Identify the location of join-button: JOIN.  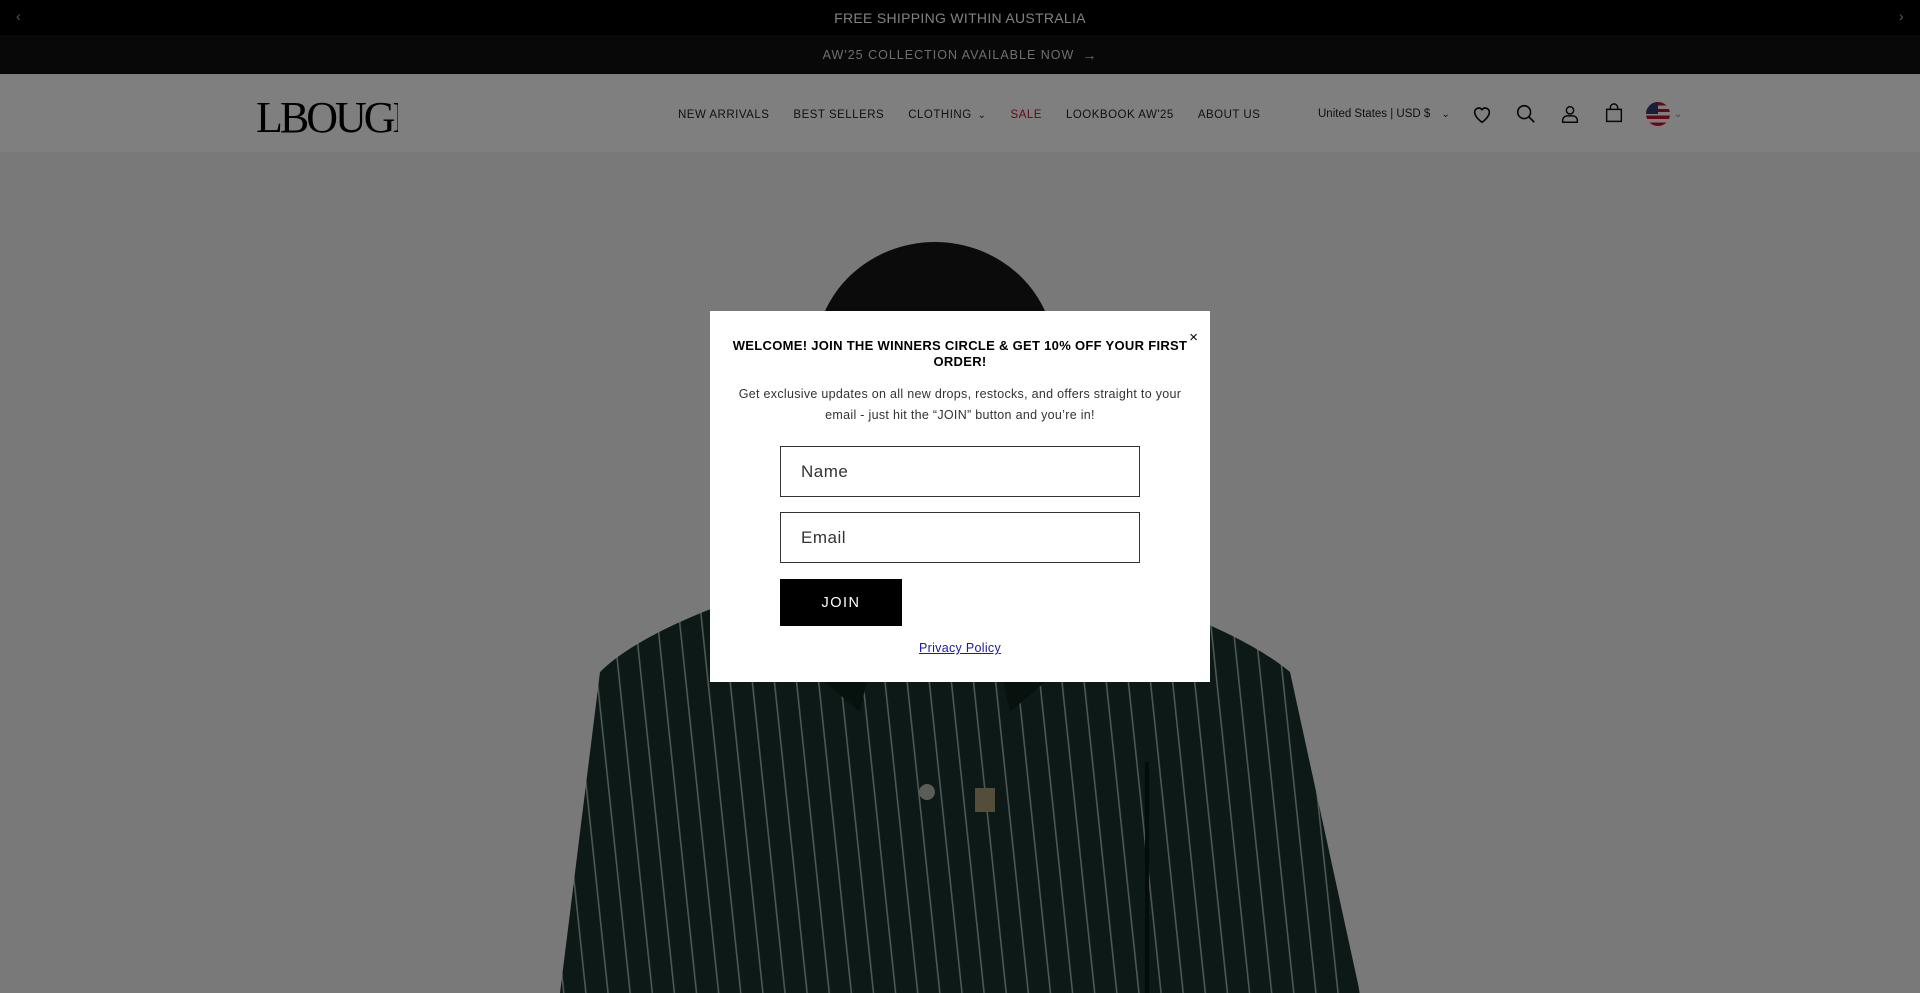
(841, 602).